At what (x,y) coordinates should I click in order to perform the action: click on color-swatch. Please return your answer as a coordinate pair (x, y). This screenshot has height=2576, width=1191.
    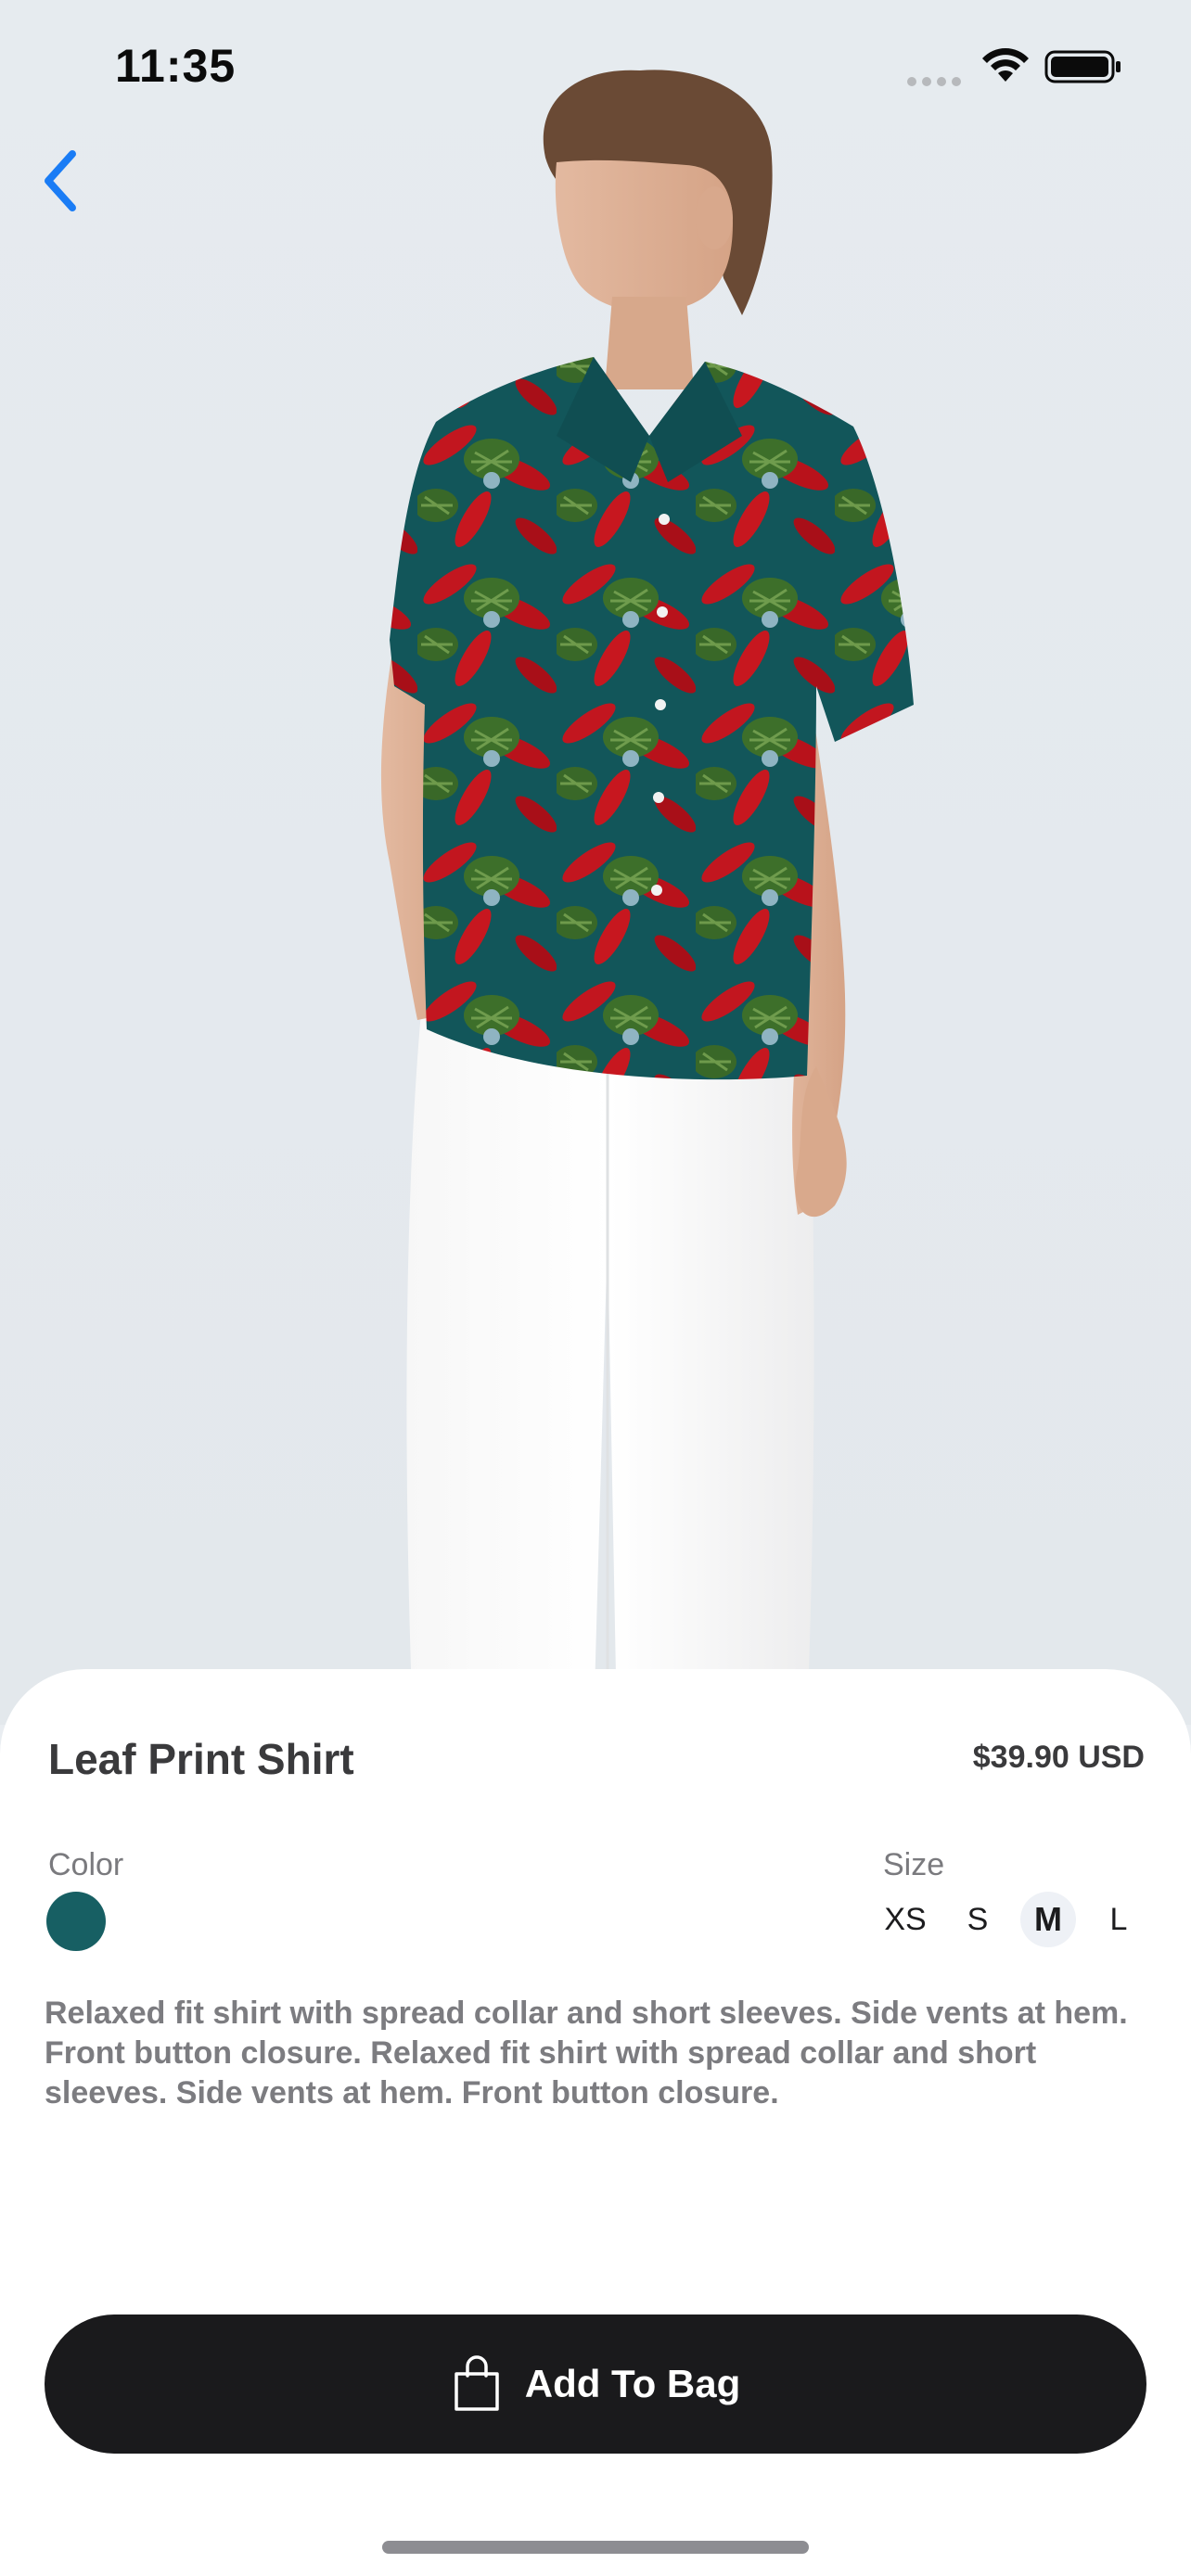
    Looking at the image, I should click on (76, 1922).